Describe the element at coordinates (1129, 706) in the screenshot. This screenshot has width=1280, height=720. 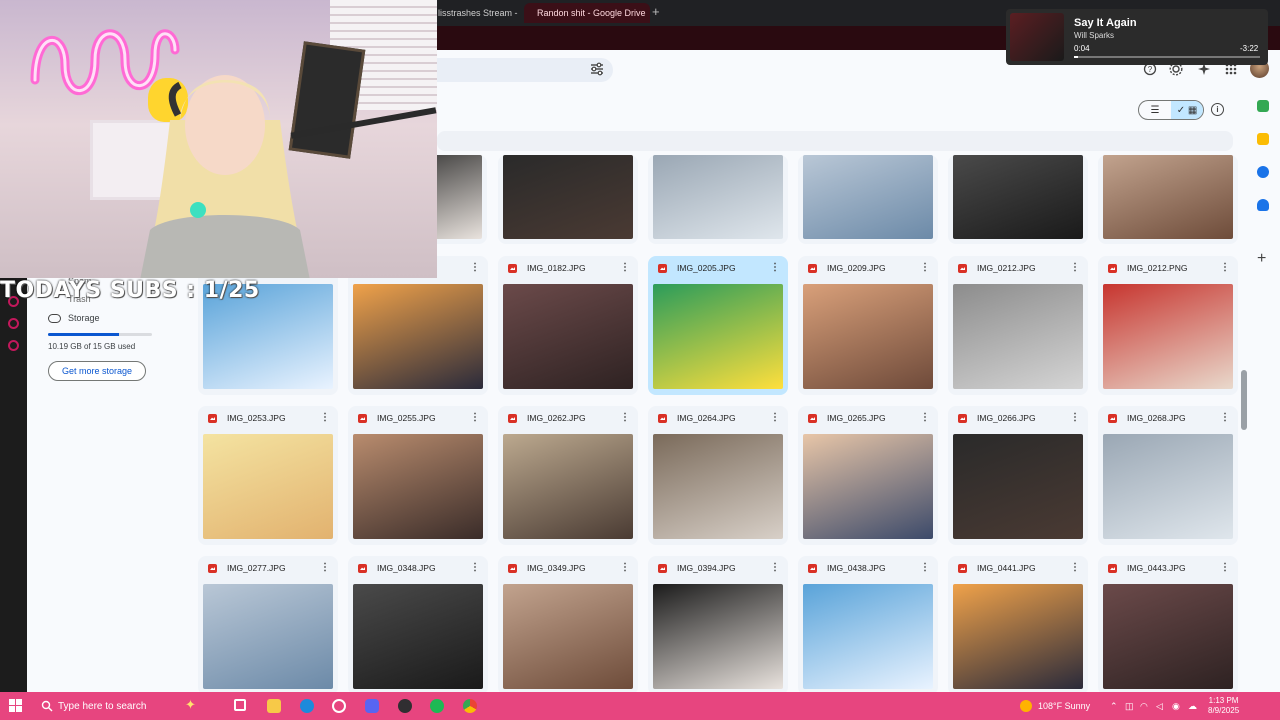
I see `tray-network-icon: ◫` at that location.